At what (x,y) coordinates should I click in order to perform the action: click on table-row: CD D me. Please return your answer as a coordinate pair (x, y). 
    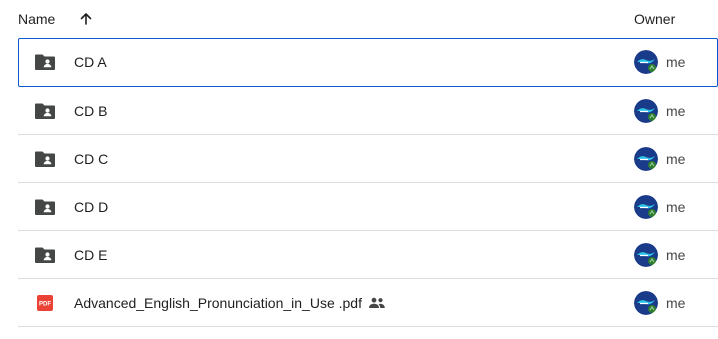
    Looking at the image, I should click on (368, 207).